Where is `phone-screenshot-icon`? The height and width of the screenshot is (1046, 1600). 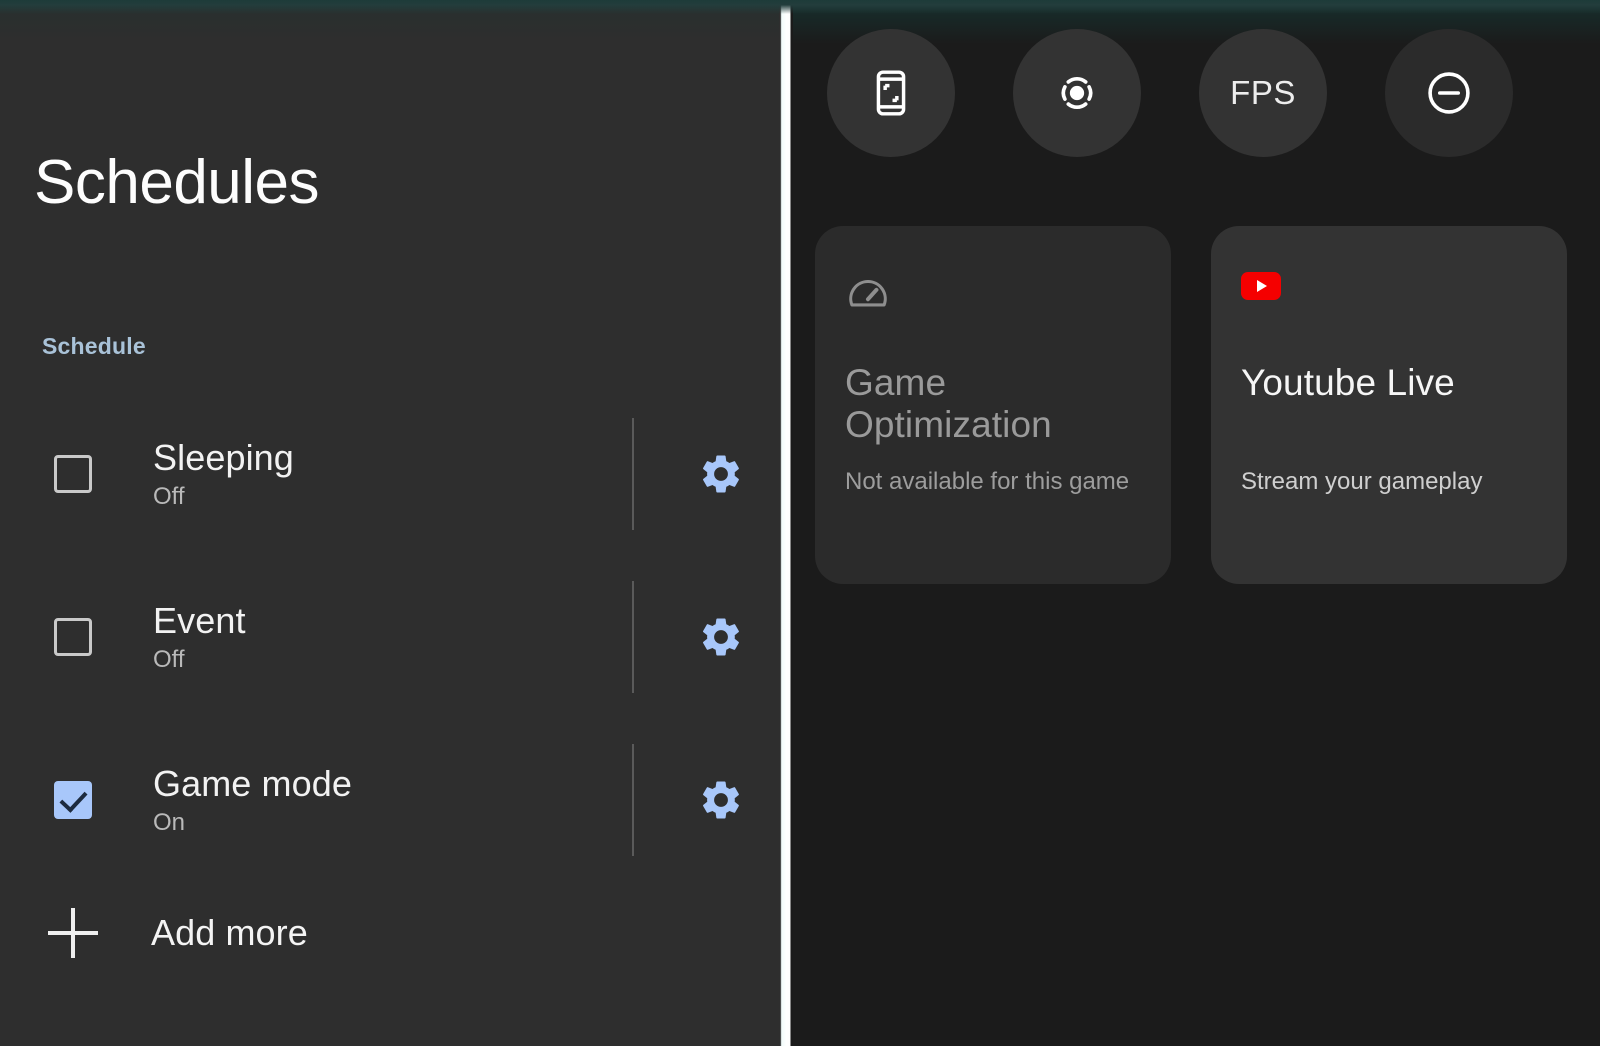 phone-screenshot-icon is located at coordinates (891, 93).